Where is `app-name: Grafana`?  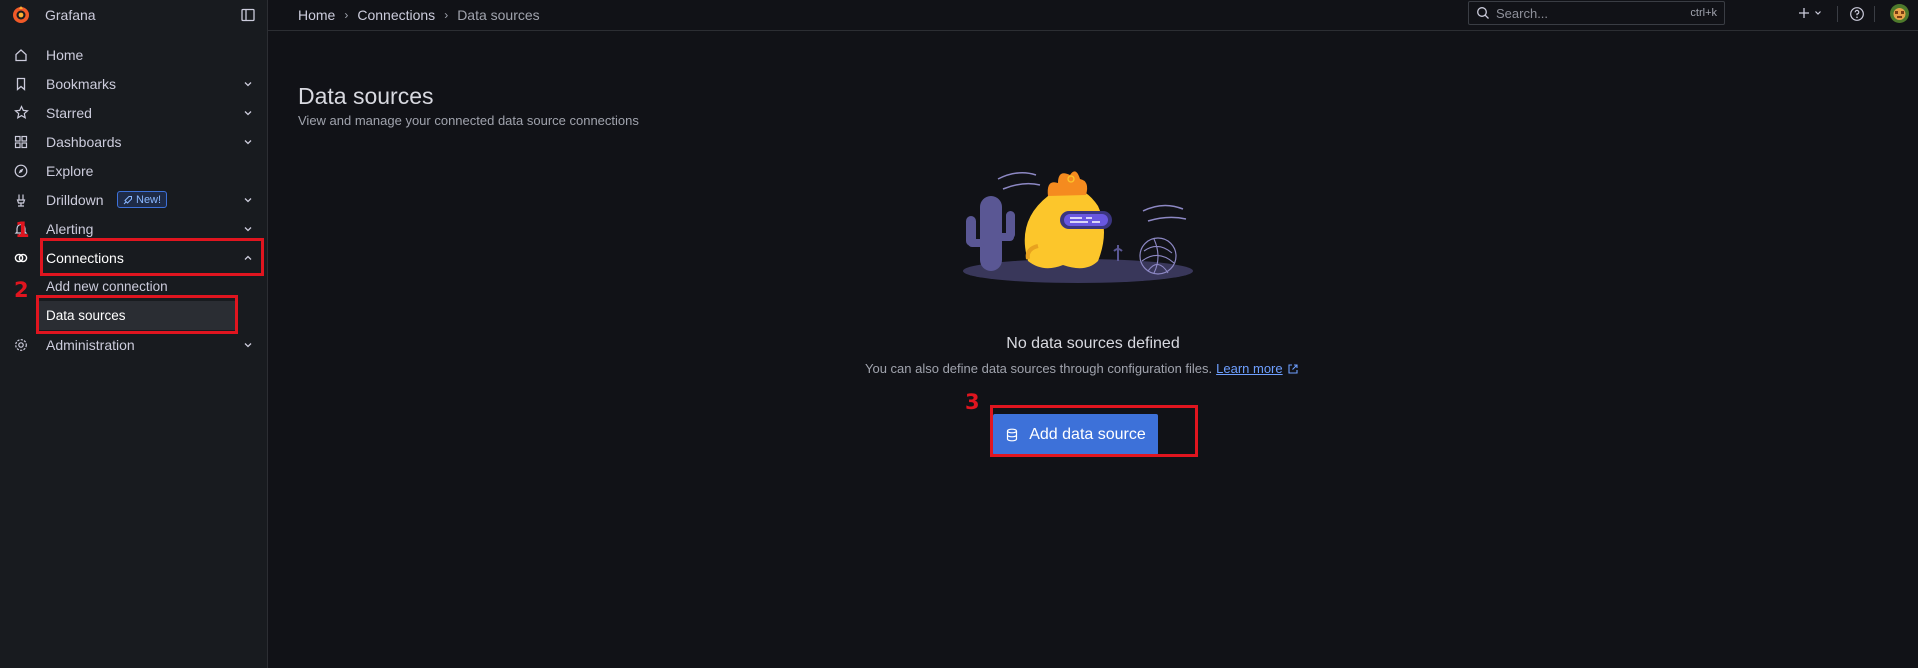
app-name: Grafana is located at coordinates (70, 15).